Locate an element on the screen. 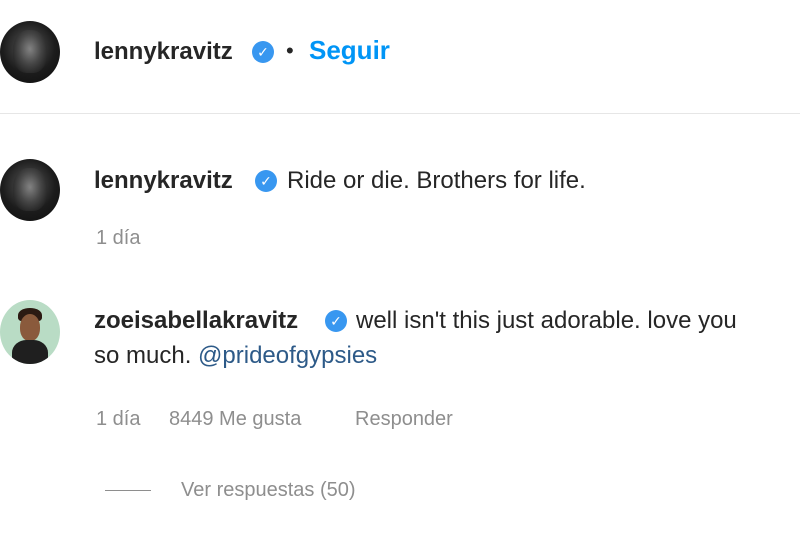 This screenshot has height=553, width=800. comment-text-line1: well isn't this just adorable. love you is located at coordinates (546, 320).